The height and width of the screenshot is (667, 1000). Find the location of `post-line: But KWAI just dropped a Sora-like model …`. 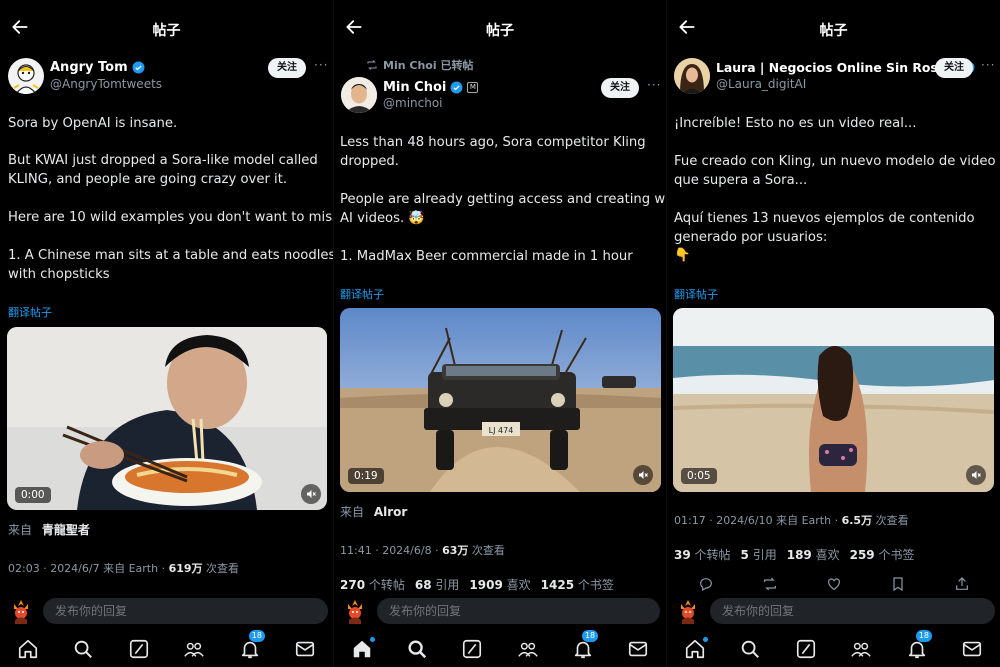

post-line: But KWAI just dropped a Sora-like model … is located at coordinates (163, 160).